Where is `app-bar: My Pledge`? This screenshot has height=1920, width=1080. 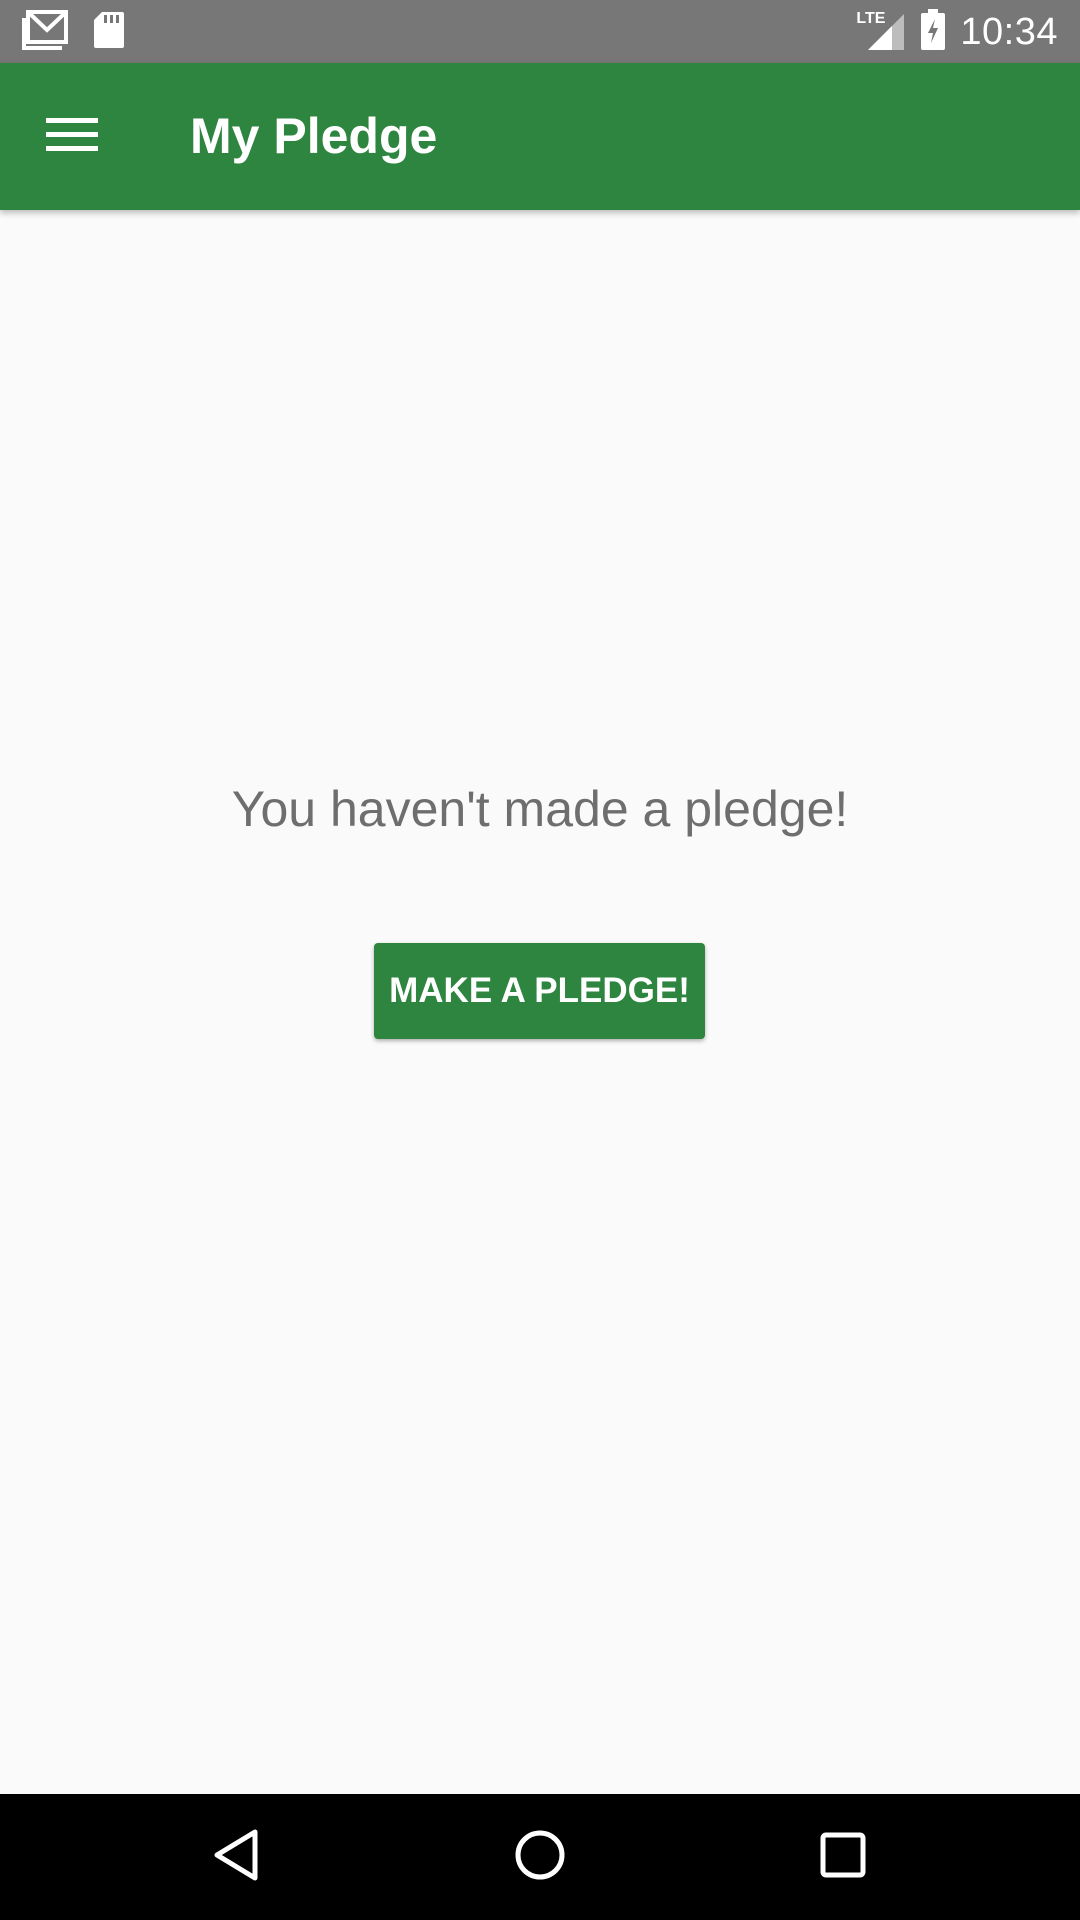
app-bar: My Pledge is located at coordinates (540, 136).